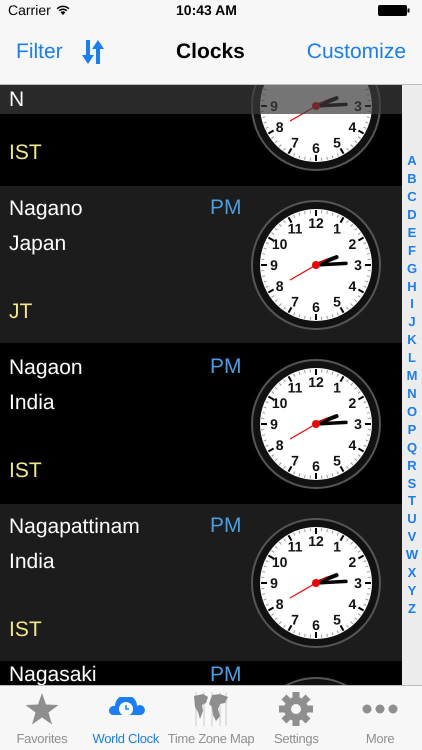 This screenshot has height=750, width=422. Describe the element at coordinates (412, 465) in the screenshot. I see `index-letter: R` at that location.